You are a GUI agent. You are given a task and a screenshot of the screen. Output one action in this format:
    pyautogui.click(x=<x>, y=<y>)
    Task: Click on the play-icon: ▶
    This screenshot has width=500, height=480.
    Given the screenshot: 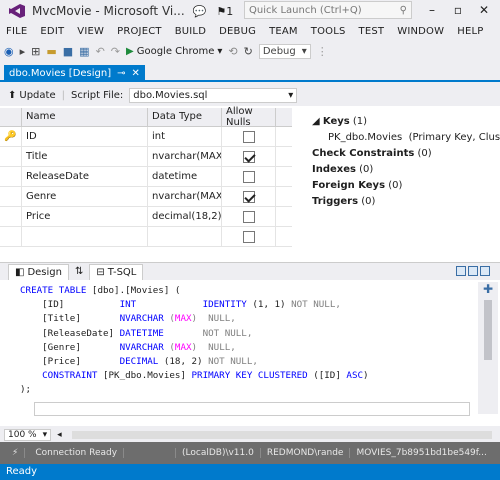 What is the action you would take?
    pyautogui.click(x=130, y=51)
    